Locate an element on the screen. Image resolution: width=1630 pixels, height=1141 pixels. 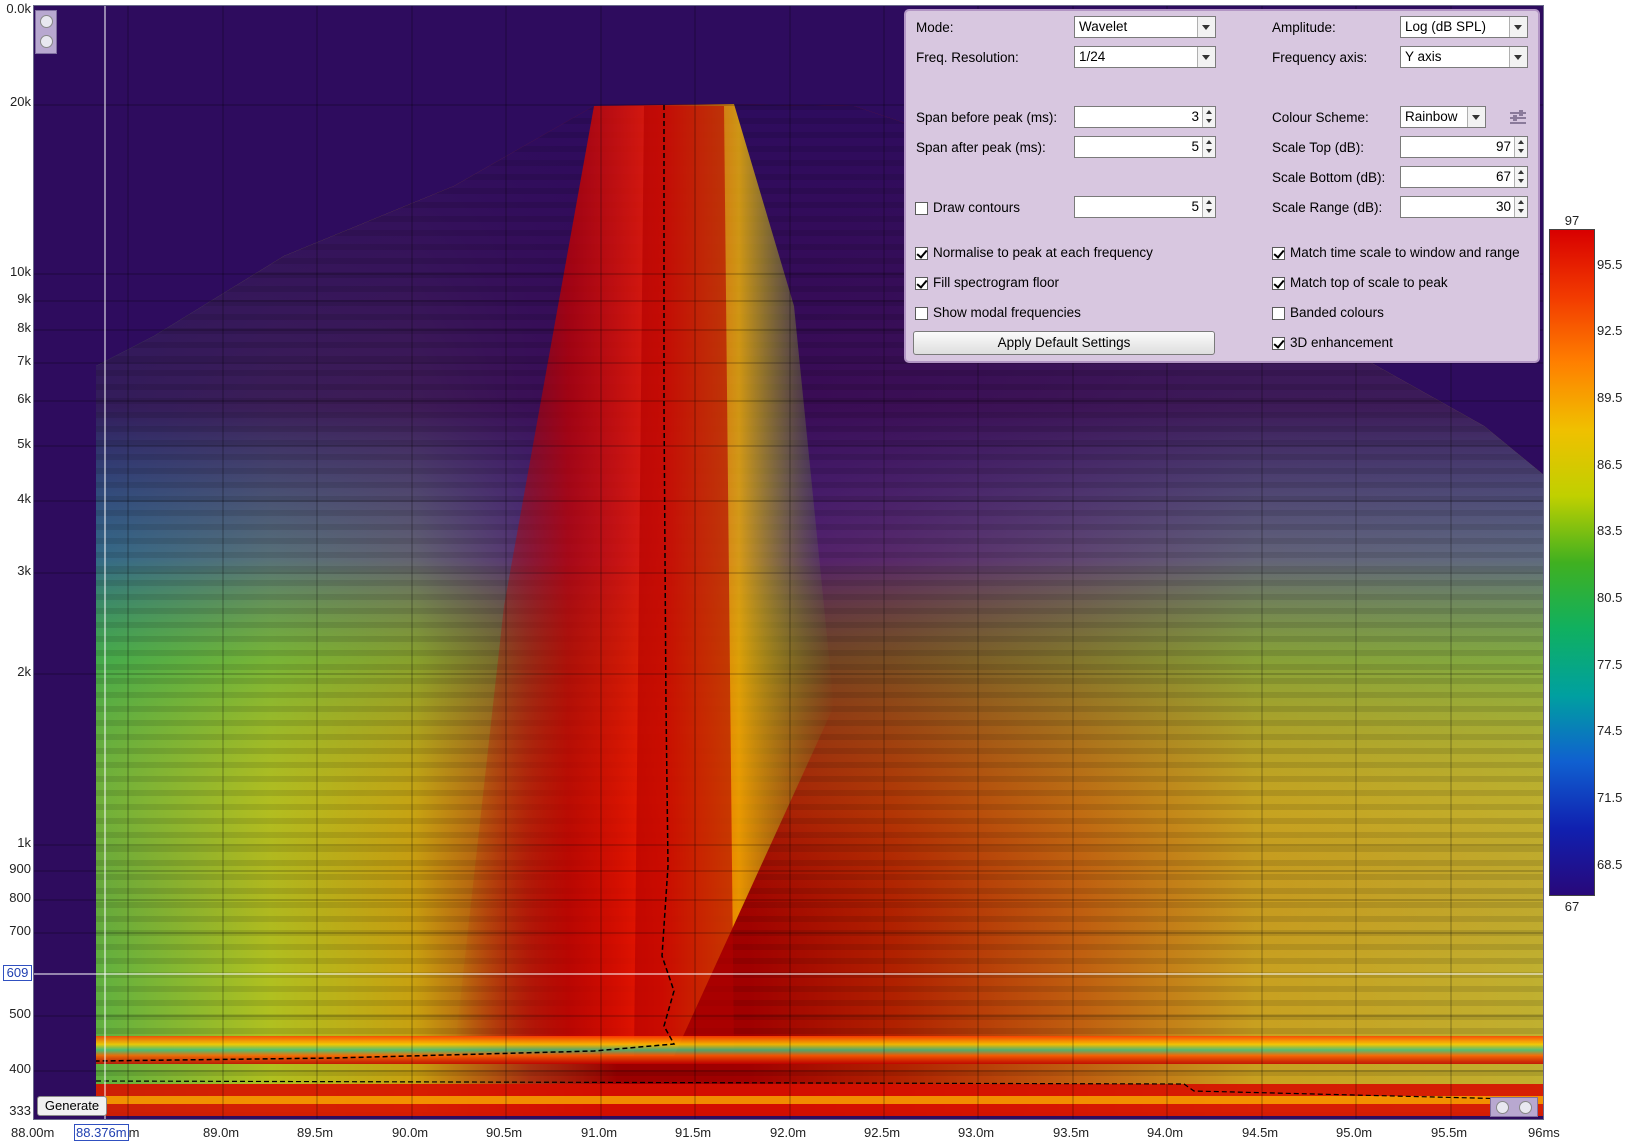
y-tick: 1k is located at coordinates (24, 842).